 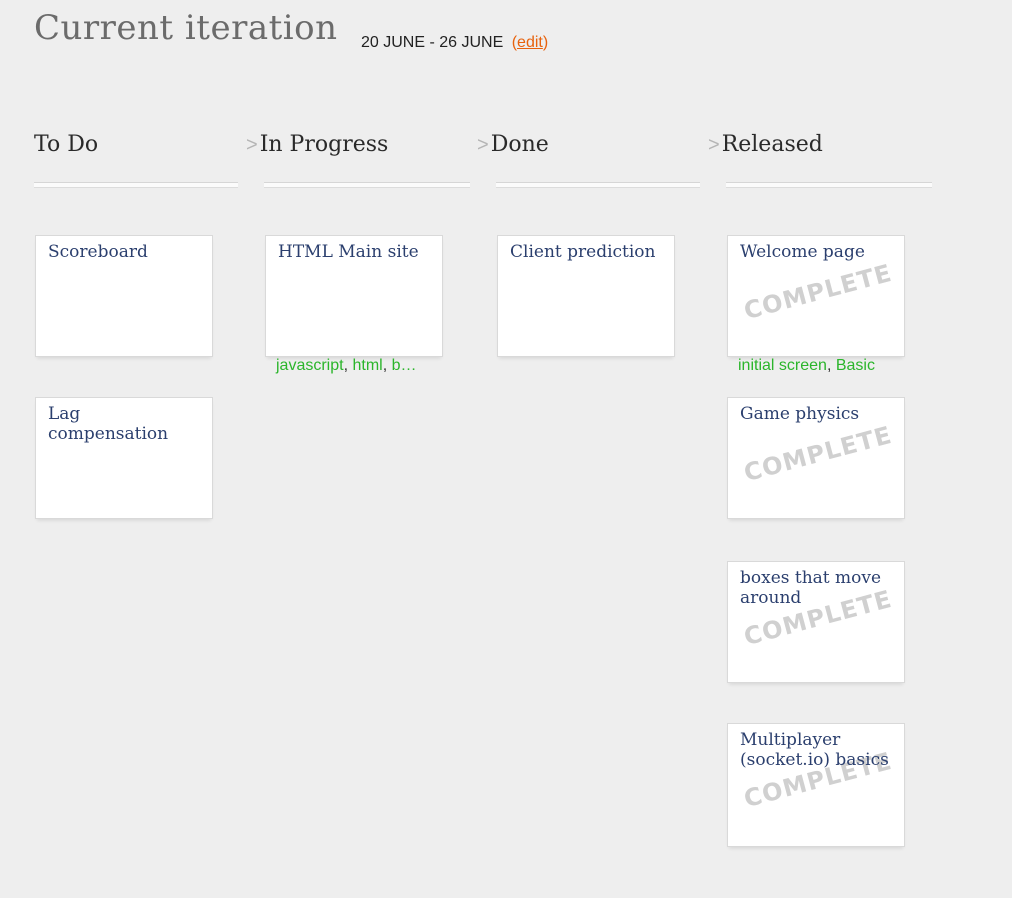 What do you see at coordinates (124, 458) in the screenshot?
I see `story-card: Lag compensation` at bounding box center [124, 458].